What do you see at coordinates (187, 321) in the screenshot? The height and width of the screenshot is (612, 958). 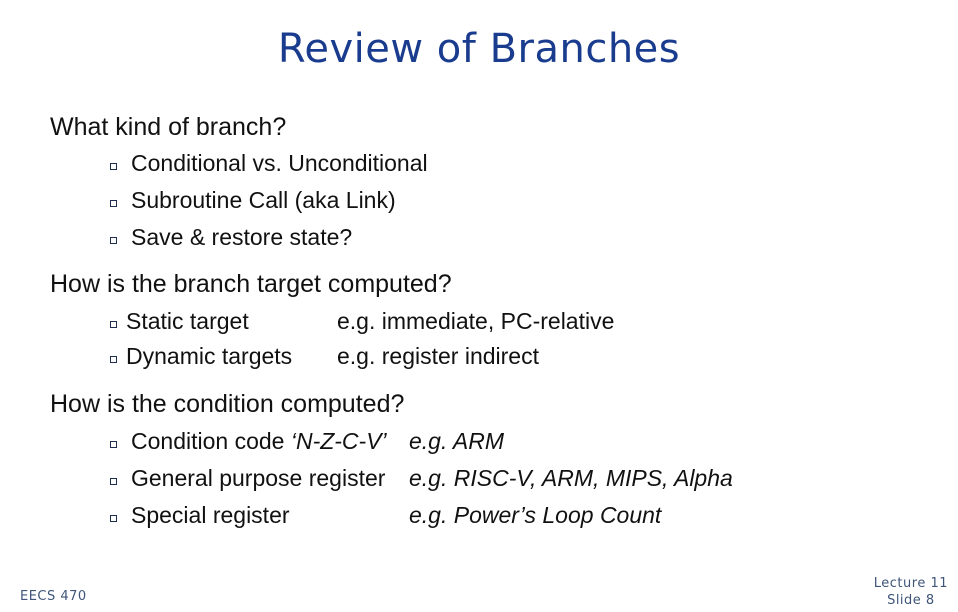 I see `item-text: Static target` at bounding box center [187, 321].